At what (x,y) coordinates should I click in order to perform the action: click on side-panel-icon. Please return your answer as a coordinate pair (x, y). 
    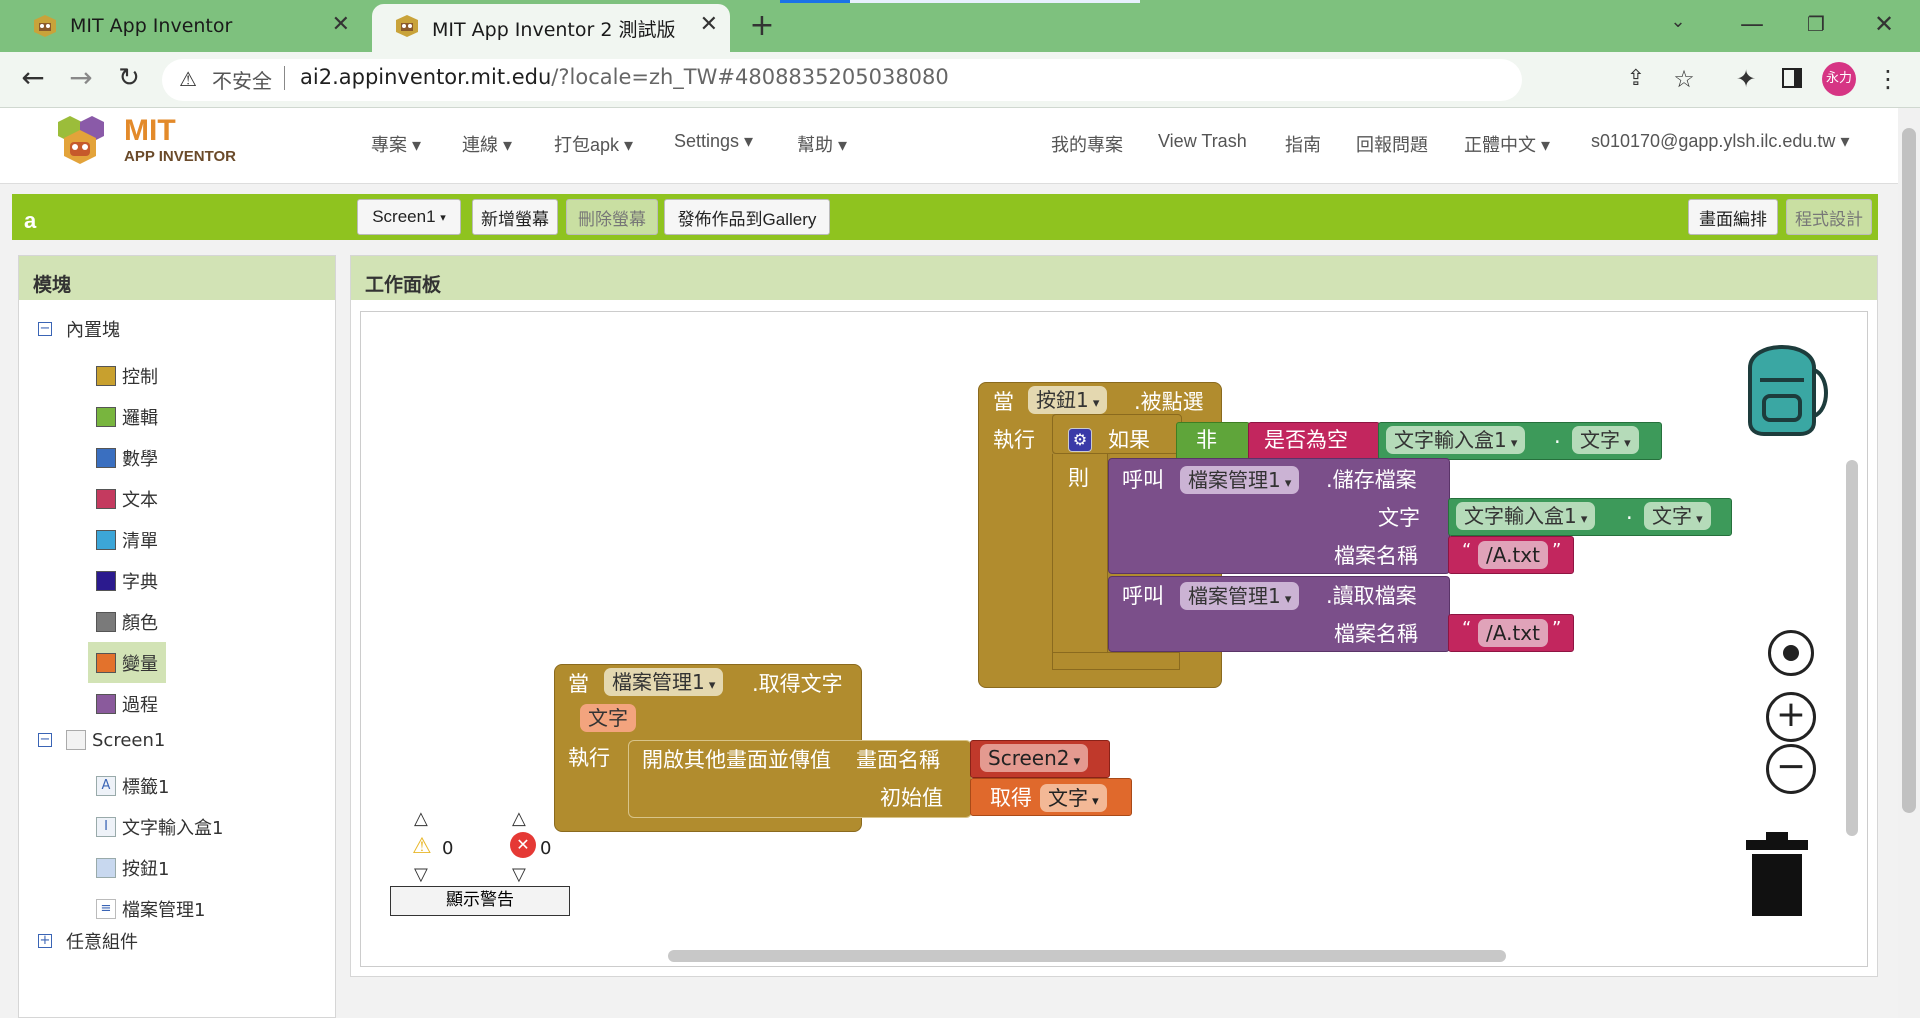
    Looking at the image, I should click on (1792, 78).